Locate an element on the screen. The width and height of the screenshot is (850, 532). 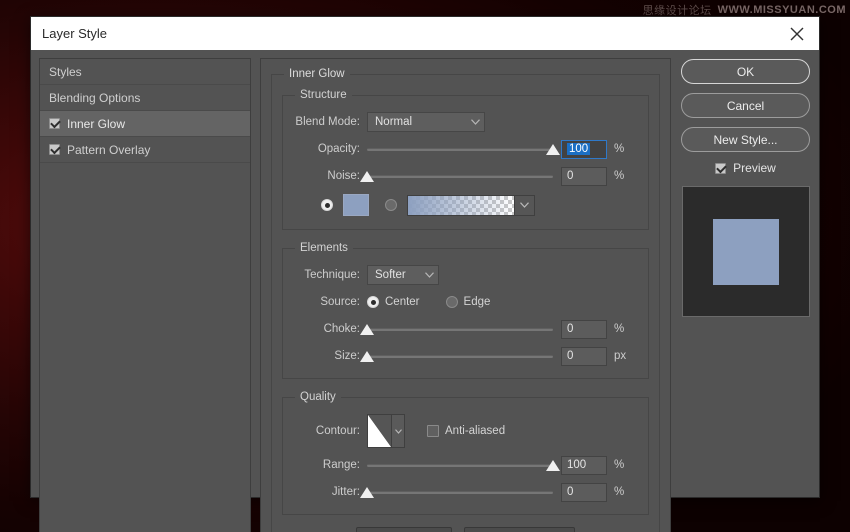
opacity-value: 100 is located at coordinates (579, 149).